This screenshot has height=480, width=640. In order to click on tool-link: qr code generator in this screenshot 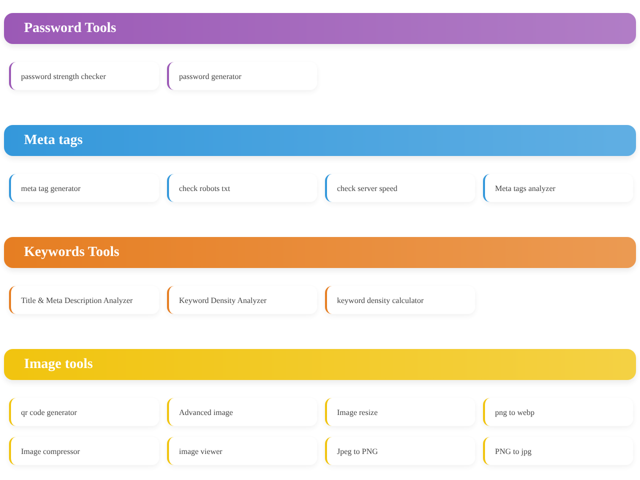, I will do `click(84, 412)`.